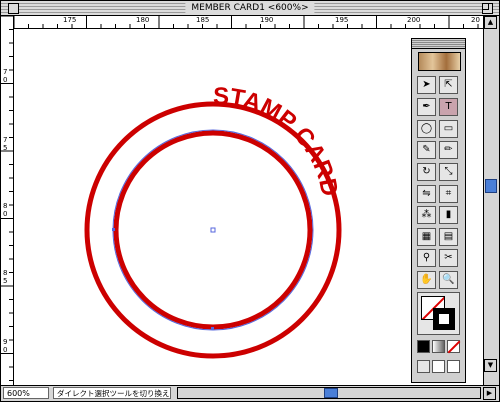  I want to click on zoom-box, so click(487, 8).